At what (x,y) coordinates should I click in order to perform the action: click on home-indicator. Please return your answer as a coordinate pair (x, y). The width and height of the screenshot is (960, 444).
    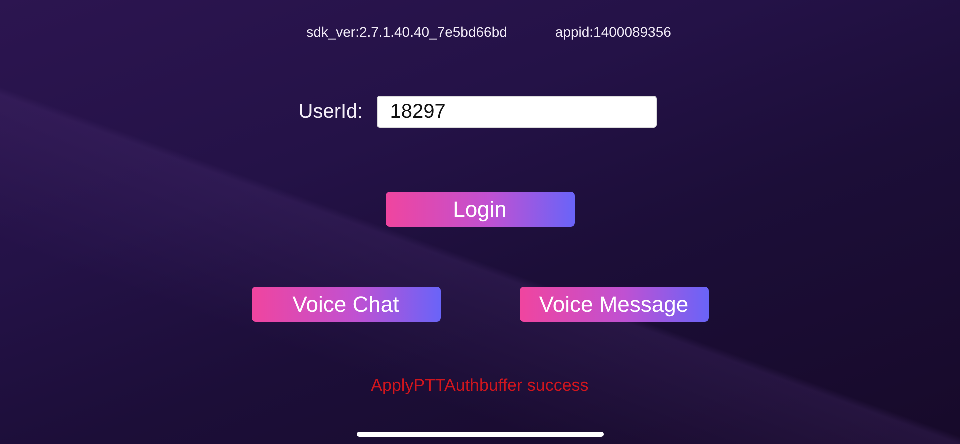
    Looking at the image, I should click on (480, 434).